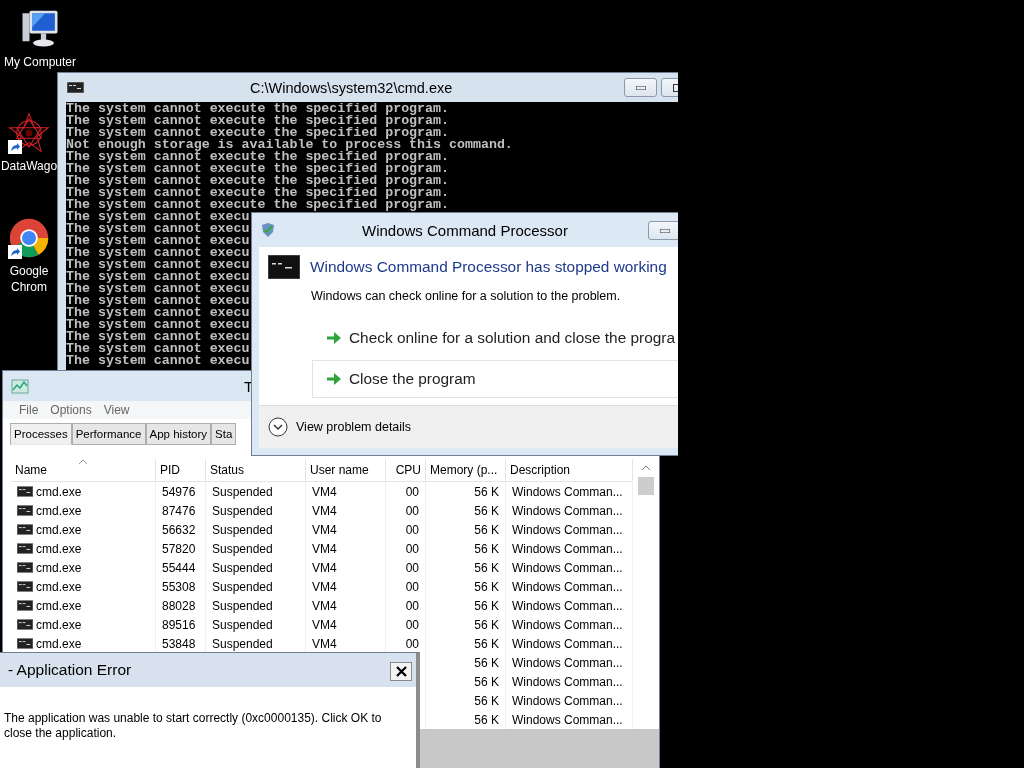  Describe the element at coordinates (179, 567) in the screenshot. I see `table-cell: 55444` at that location.